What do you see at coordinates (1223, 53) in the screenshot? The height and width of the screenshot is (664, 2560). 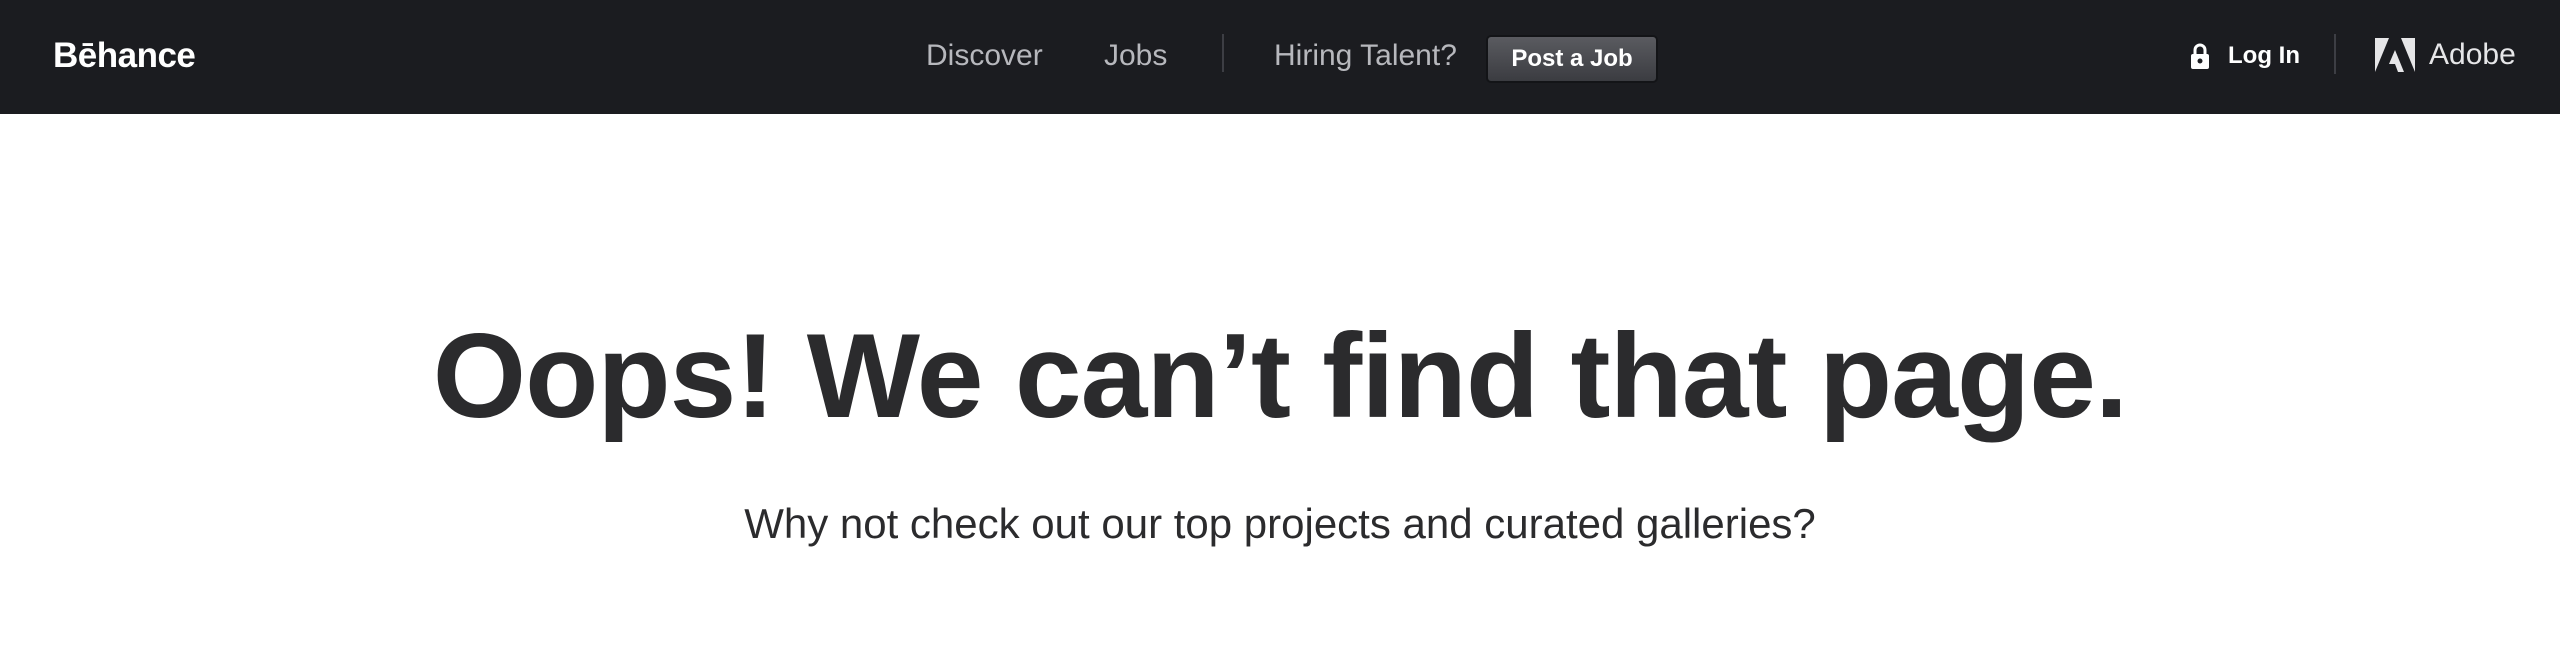 I see `nav-divider` at bounding box center [1223, 53].